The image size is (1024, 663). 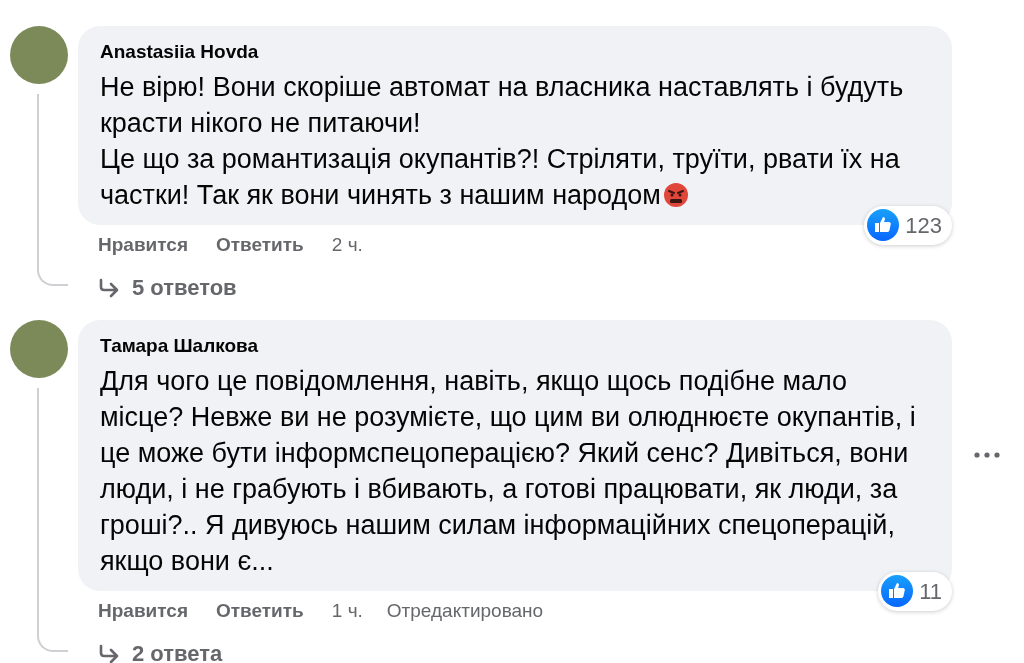 What do you see at coordinates (465, 610) in the screenshot?
I see `edited-label: Отредактировано` at bounding box center [465, 610].